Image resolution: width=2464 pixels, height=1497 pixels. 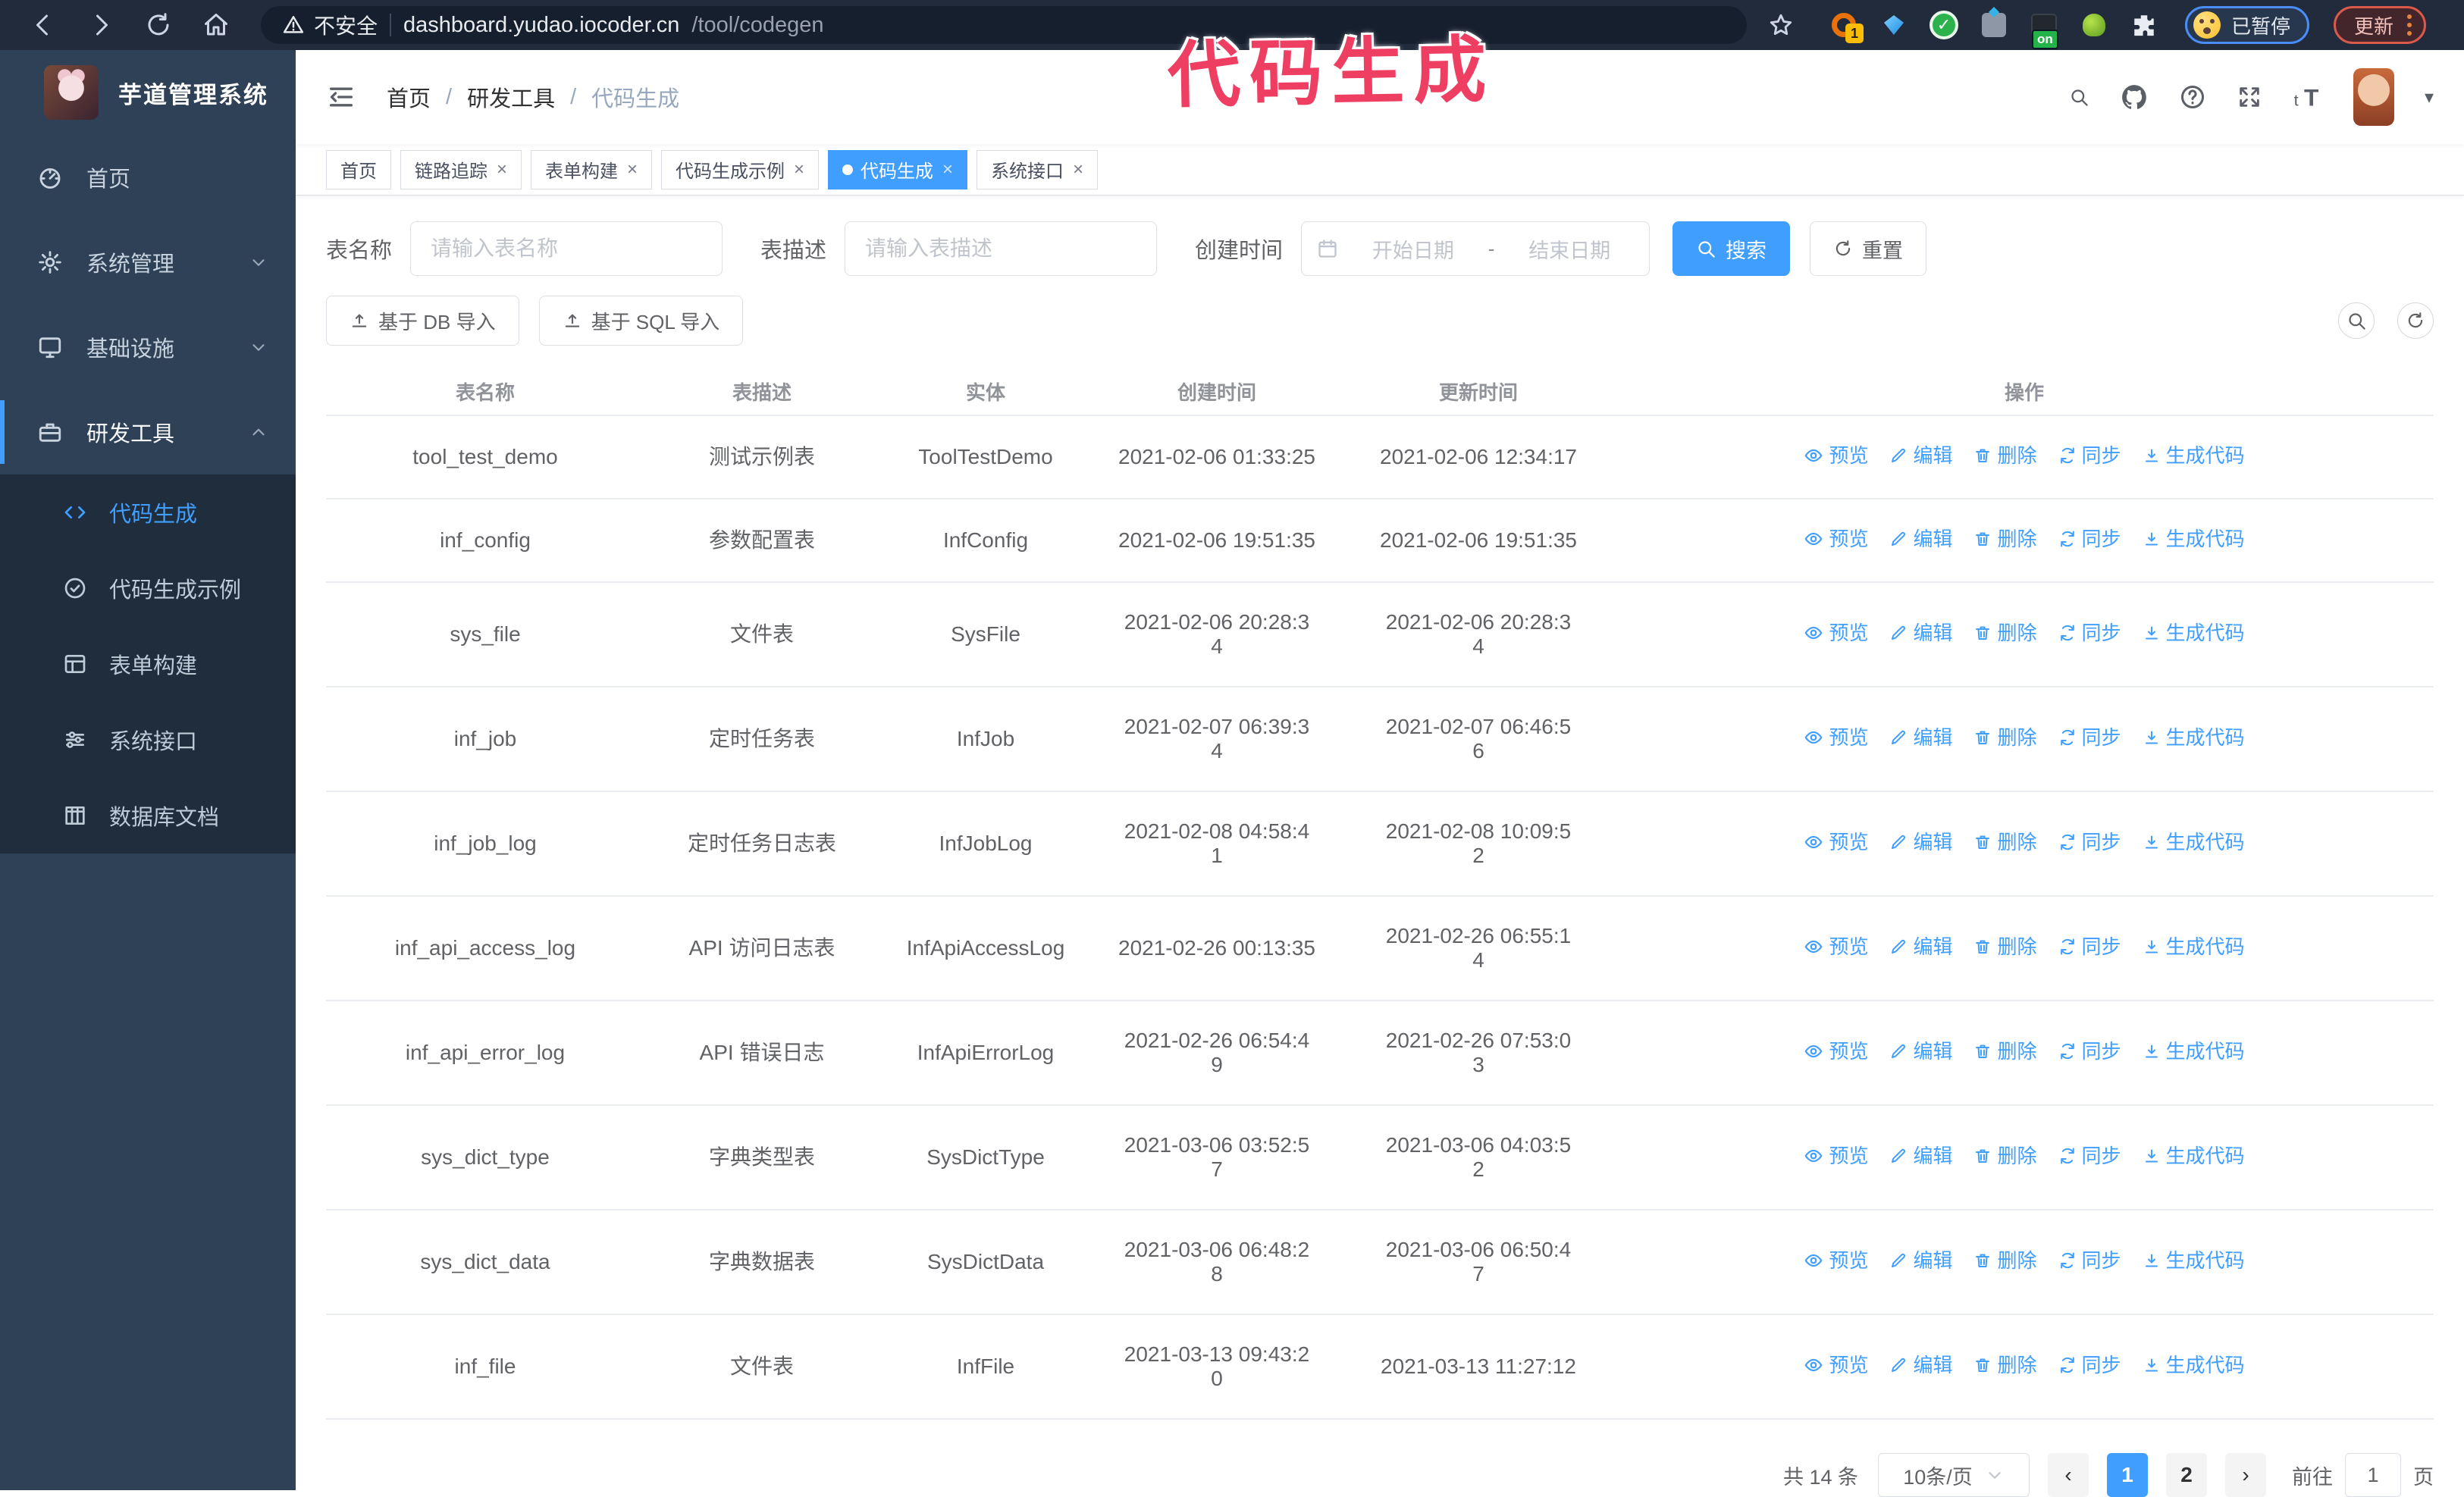 What do you see at coordinates (1002, 248) in the screenshot?
I see `table-desc-input` at bounding box center [1002, 248].